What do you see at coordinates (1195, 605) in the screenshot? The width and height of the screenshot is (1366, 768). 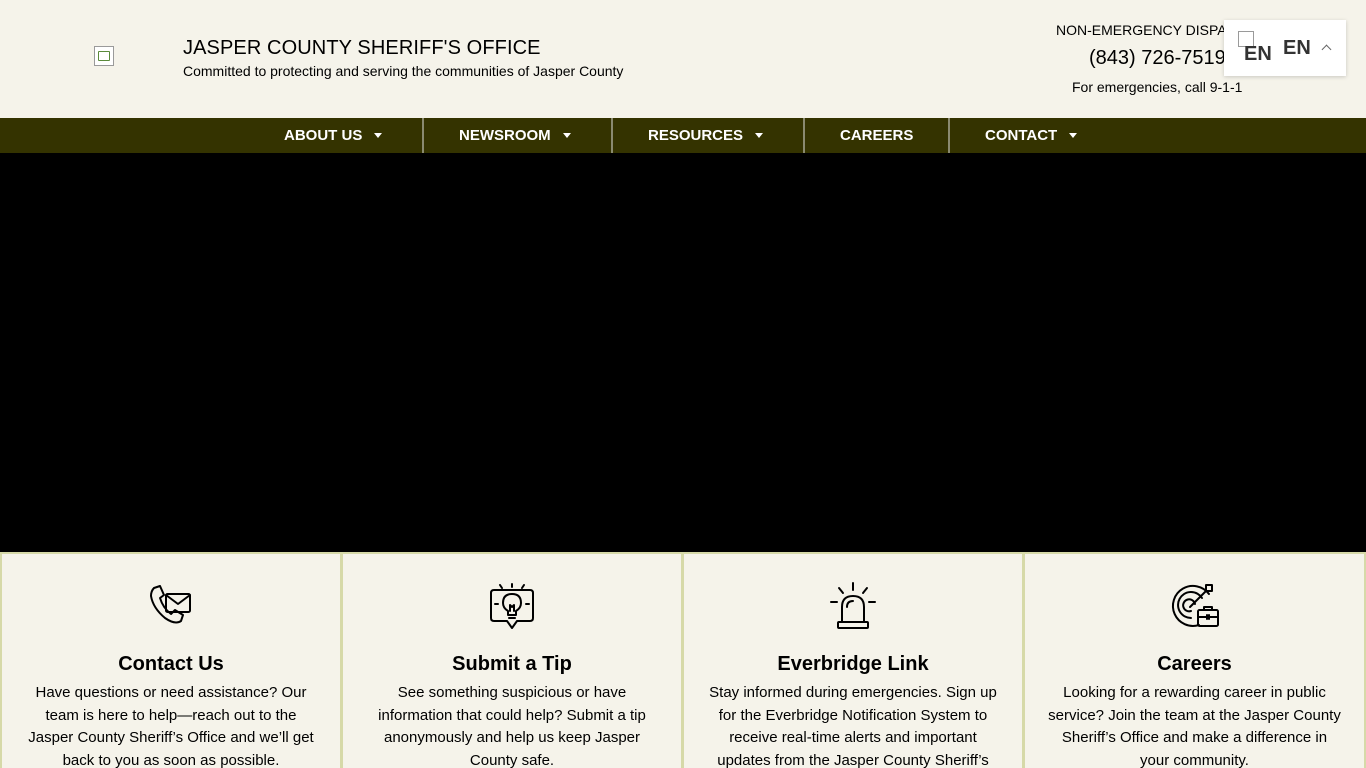 I see `target-briefcase-icon` at bounding box center [1195, 605].